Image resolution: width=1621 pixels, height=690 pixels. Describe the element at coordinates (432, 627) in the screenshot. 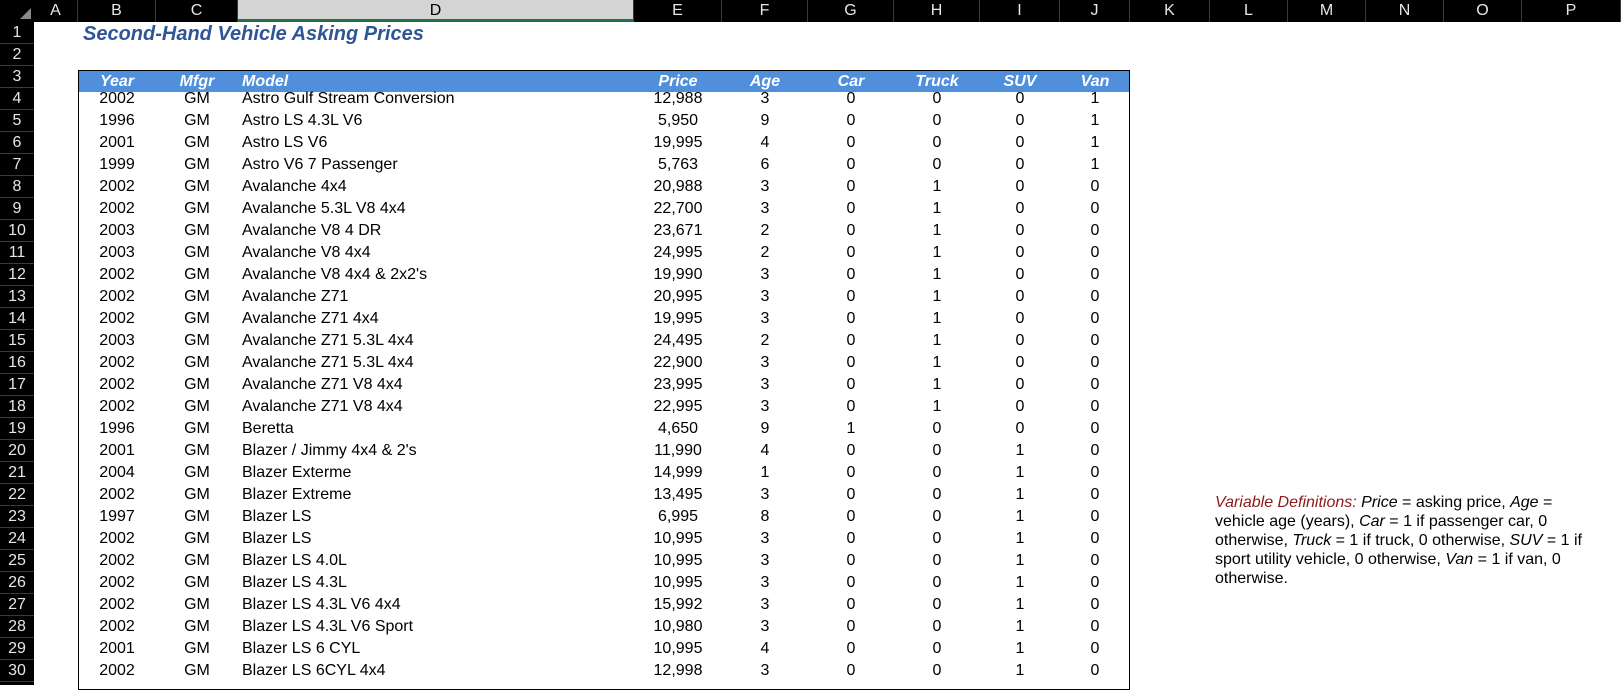

I see `cell-model: Blazer LS 4.3L V6 Sport` at that location.